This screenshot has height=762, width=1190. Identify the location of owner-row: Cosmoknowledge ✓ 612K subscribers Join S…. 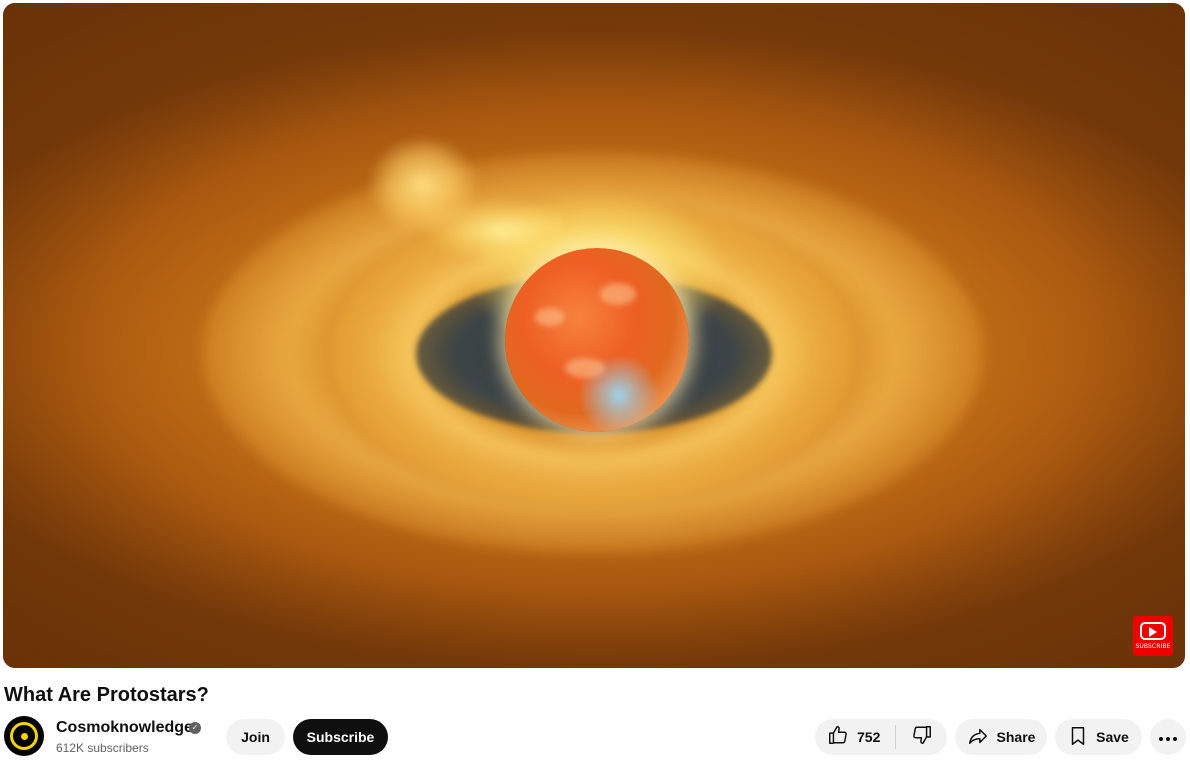
(595, 737).